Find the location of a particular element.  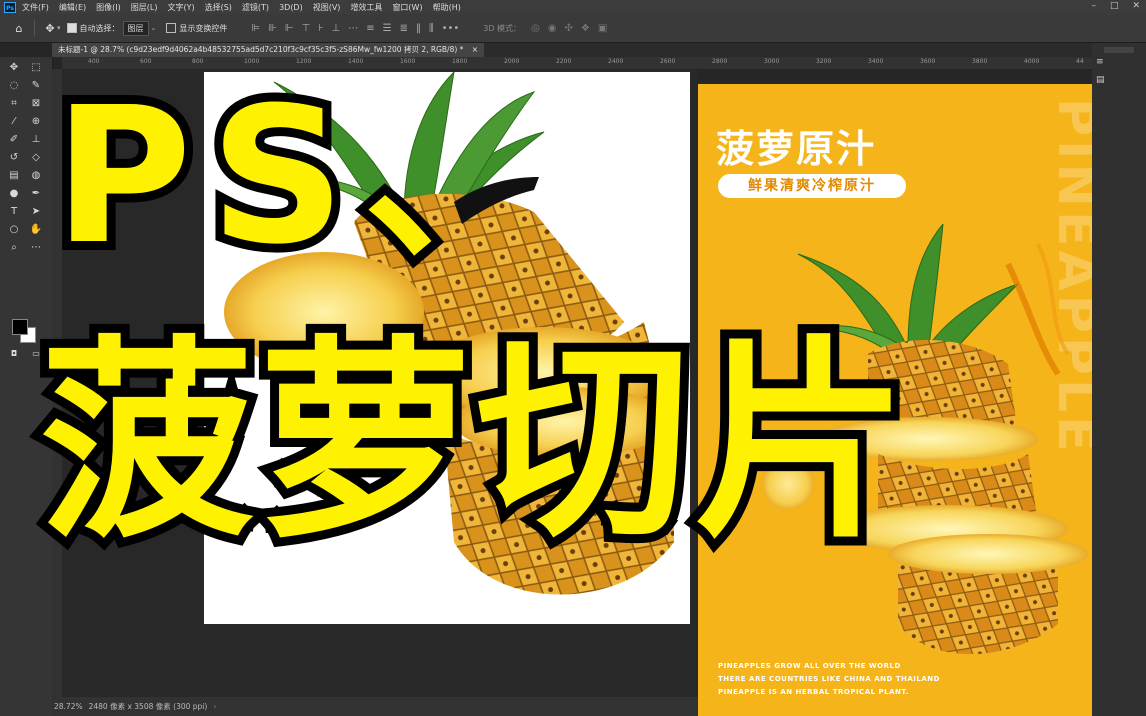

distribute-left-icon: ‖ is located at coordinates (418, 28).